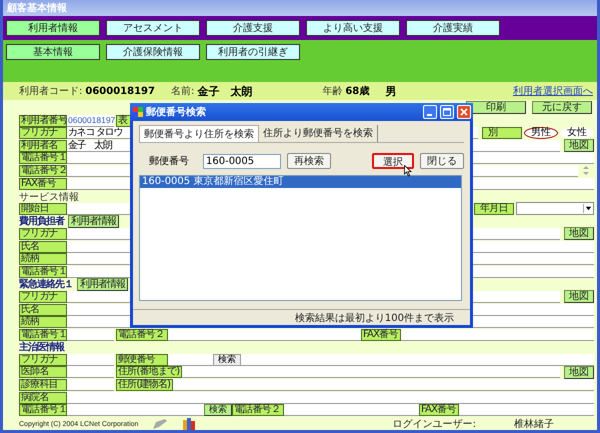 Image resolution: width=600 pixels, height=433 pixels. Describe the element at coordinates (442, 161) in the screenshot. I see `close-dialog-button: 閉じる` at that location.